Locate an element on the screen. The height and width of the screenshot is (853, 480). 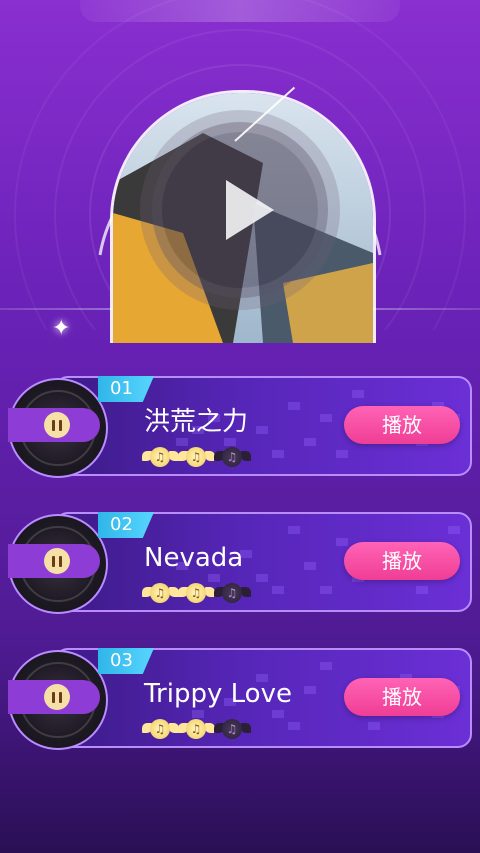
play-icon is located at coordinates (250, 210).